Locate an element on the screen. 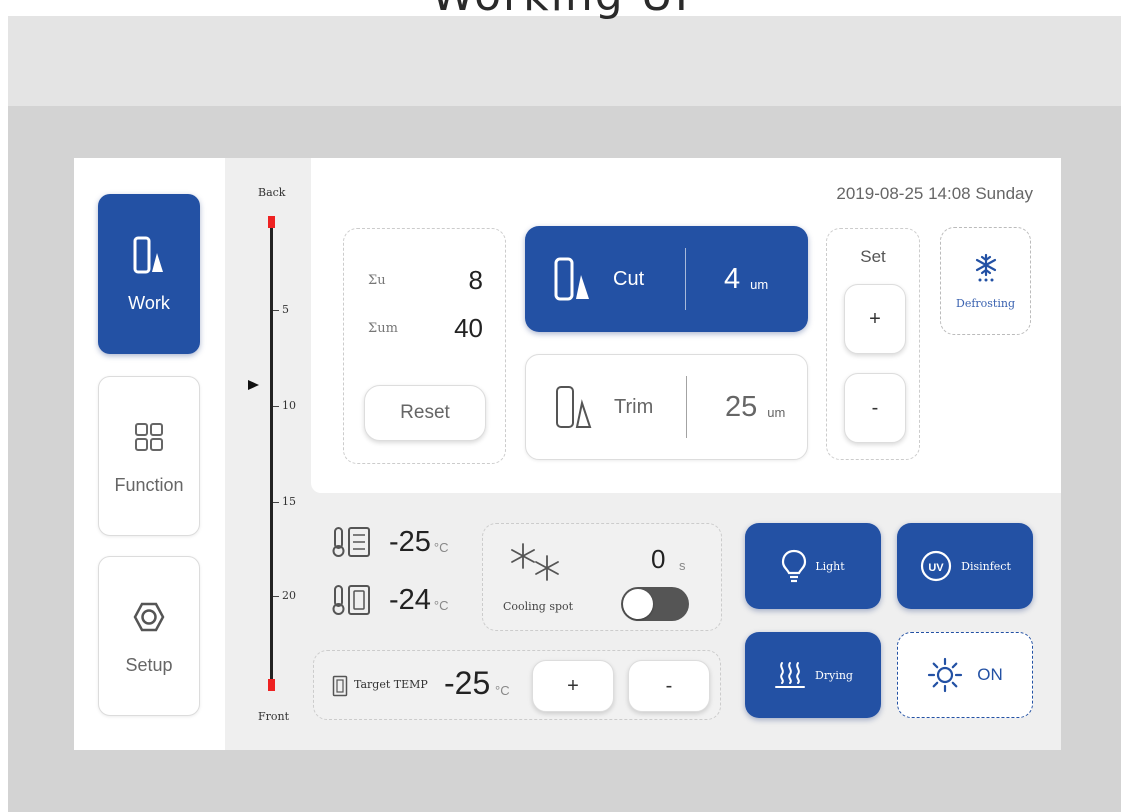 Image resolution: width=1121 pixels, height=812 pixels. trim-thickness-value: 25 is located at coordinates (741, 406).